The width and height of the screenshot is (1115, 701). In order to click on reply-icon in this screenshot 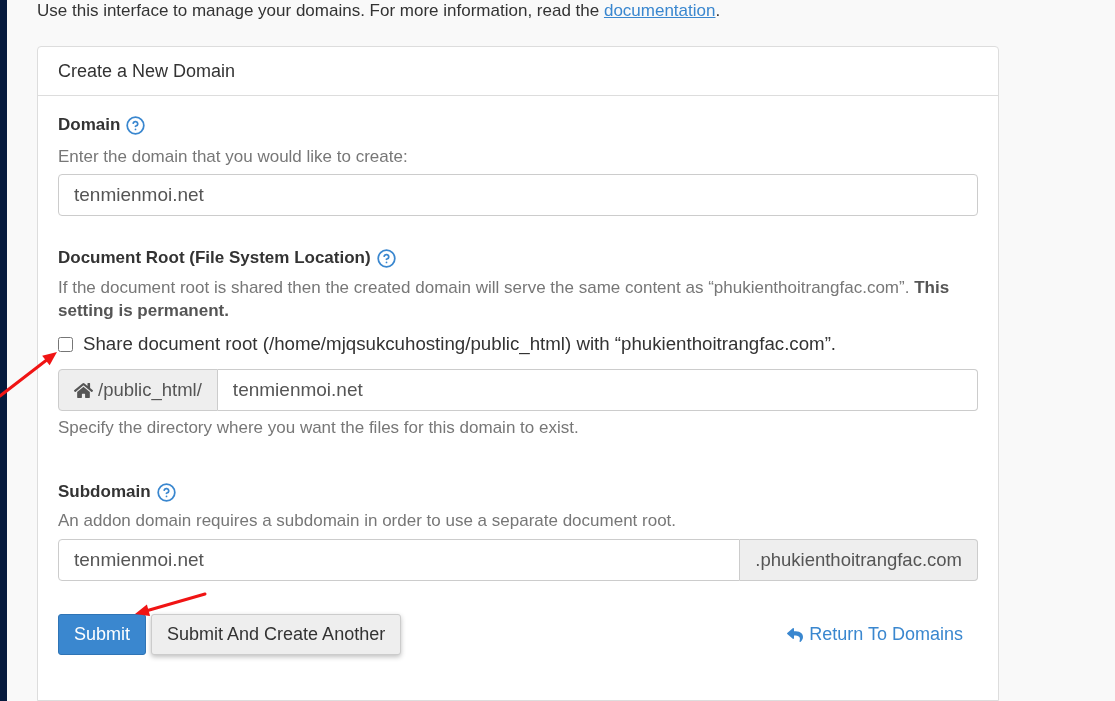, I will do `click(795, 634)`.